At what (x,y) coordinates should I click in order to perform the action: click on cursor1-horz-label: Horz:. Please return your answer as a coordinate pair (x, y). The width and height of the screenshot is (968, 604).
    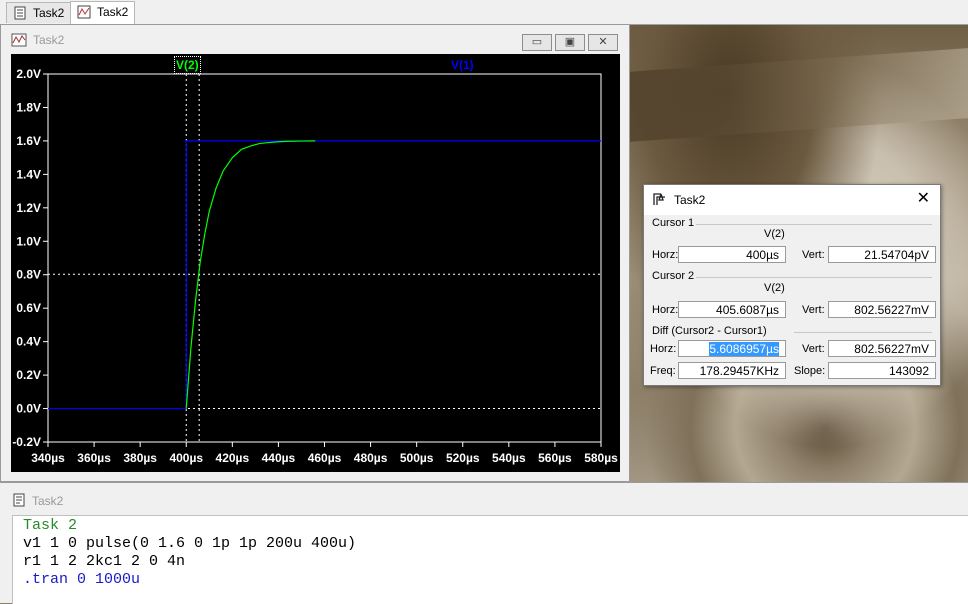
    Looking at the image, I should click on (665, 255).